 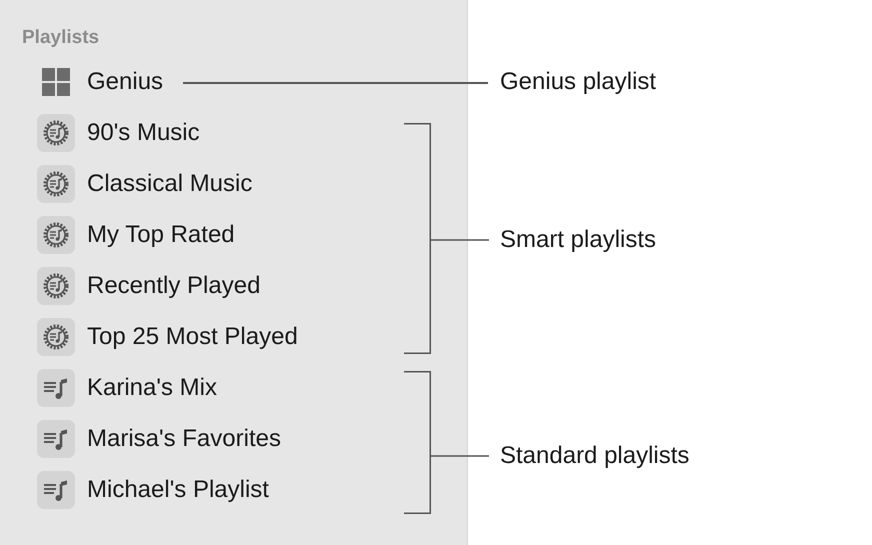 I want to click on section-header: Playlists, so click(x=60, y=38).